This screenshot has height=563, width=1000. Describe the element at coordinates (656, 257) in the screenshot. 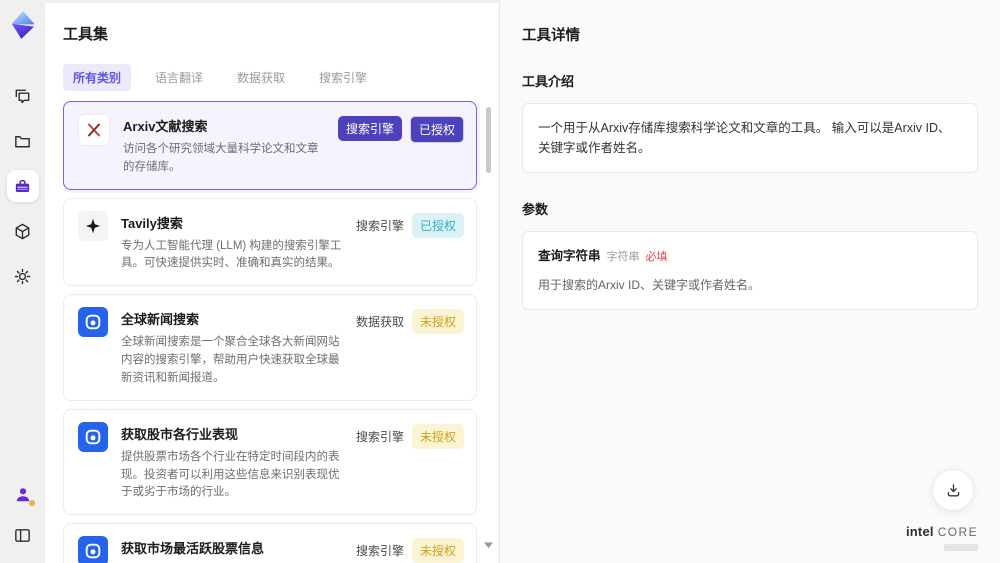

I see `param-required-badge: 必填` at that location.